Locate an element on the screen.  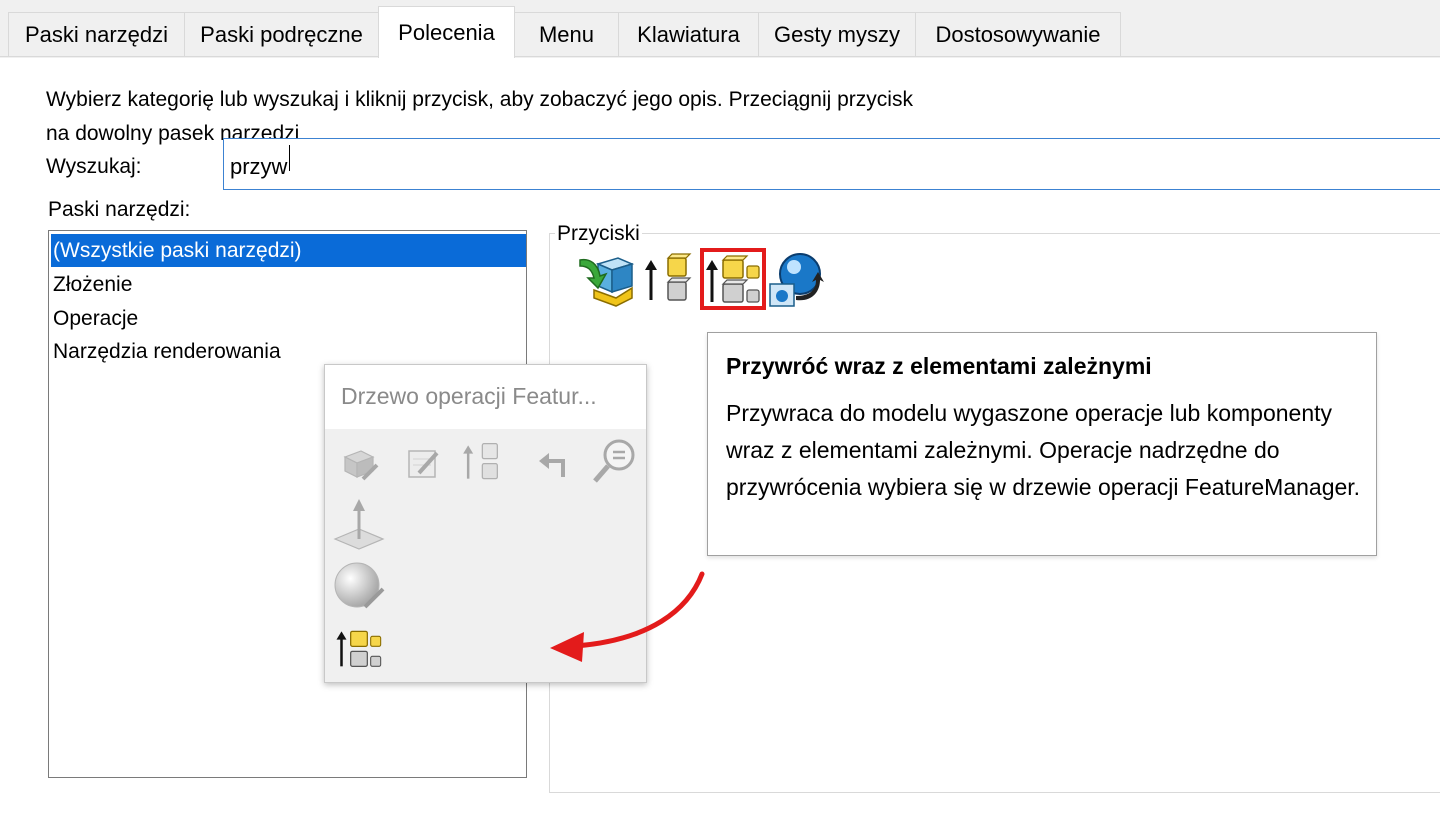
list-item-features: Operacje is located at coordinates (288, 318).